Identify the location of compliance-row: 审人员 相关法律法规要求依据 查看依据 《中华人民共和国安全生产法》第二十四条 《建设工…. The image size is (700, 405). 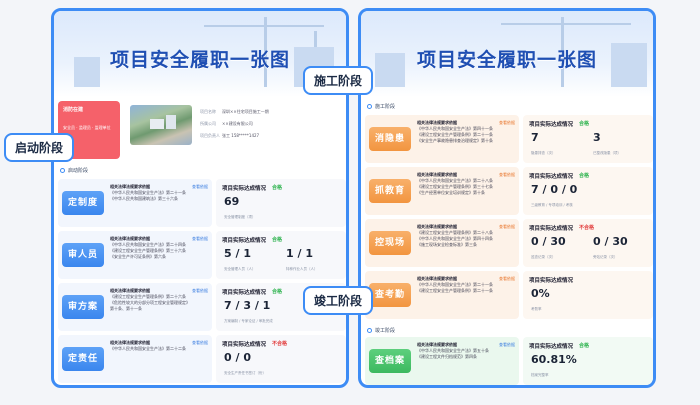
(202, 256).